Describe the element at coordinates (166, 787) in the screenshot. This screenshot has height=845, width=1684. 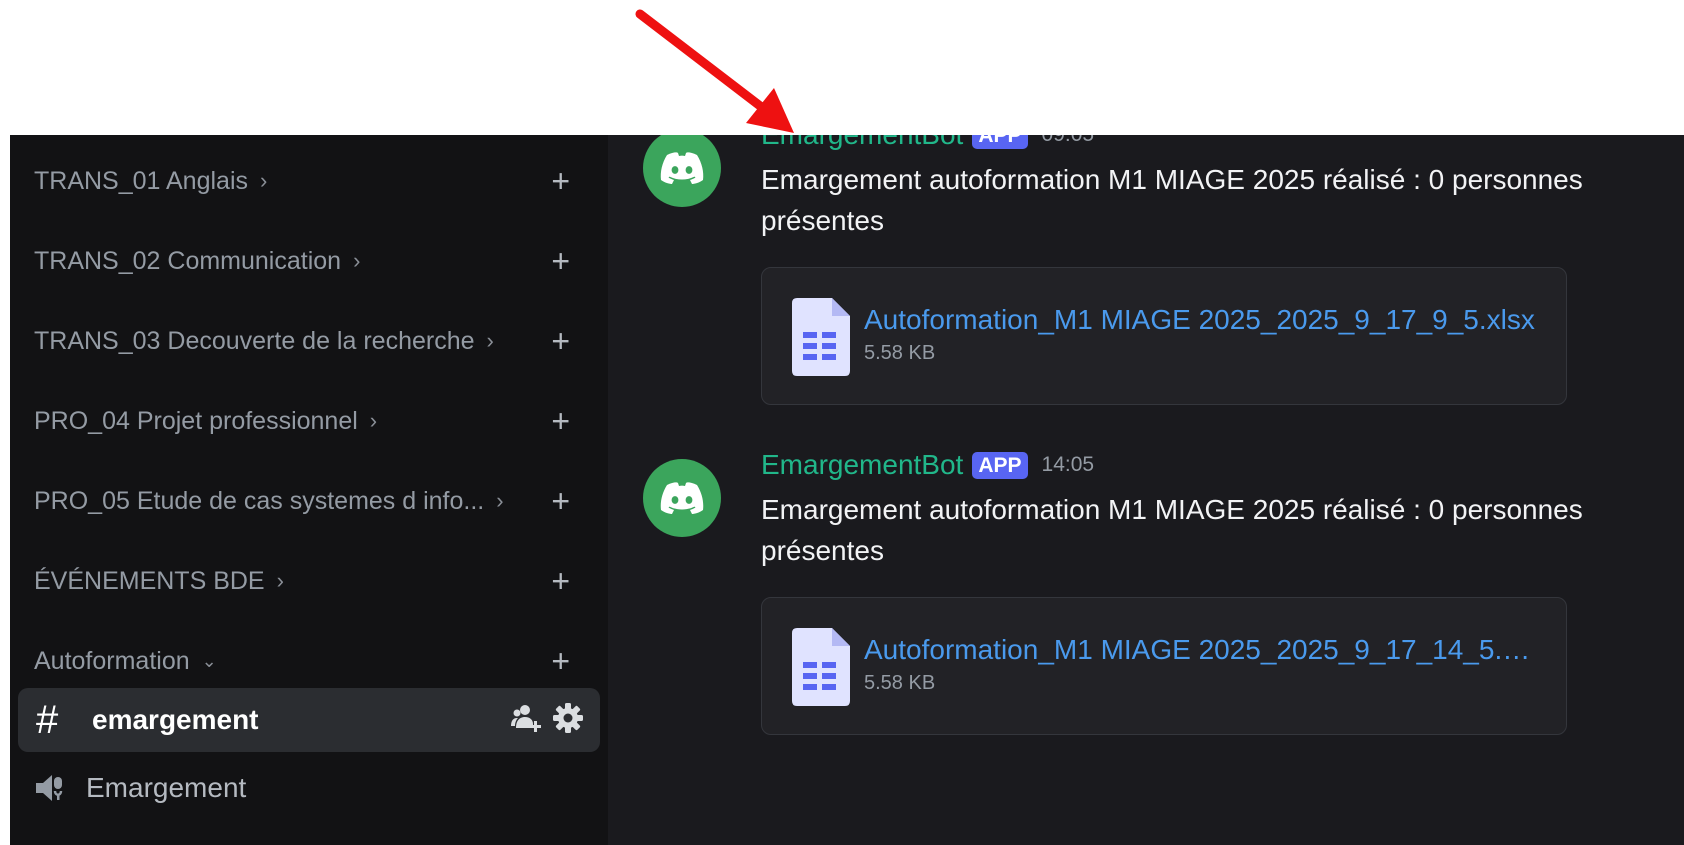
I see `voice-channel-name: Emargement` at that location.